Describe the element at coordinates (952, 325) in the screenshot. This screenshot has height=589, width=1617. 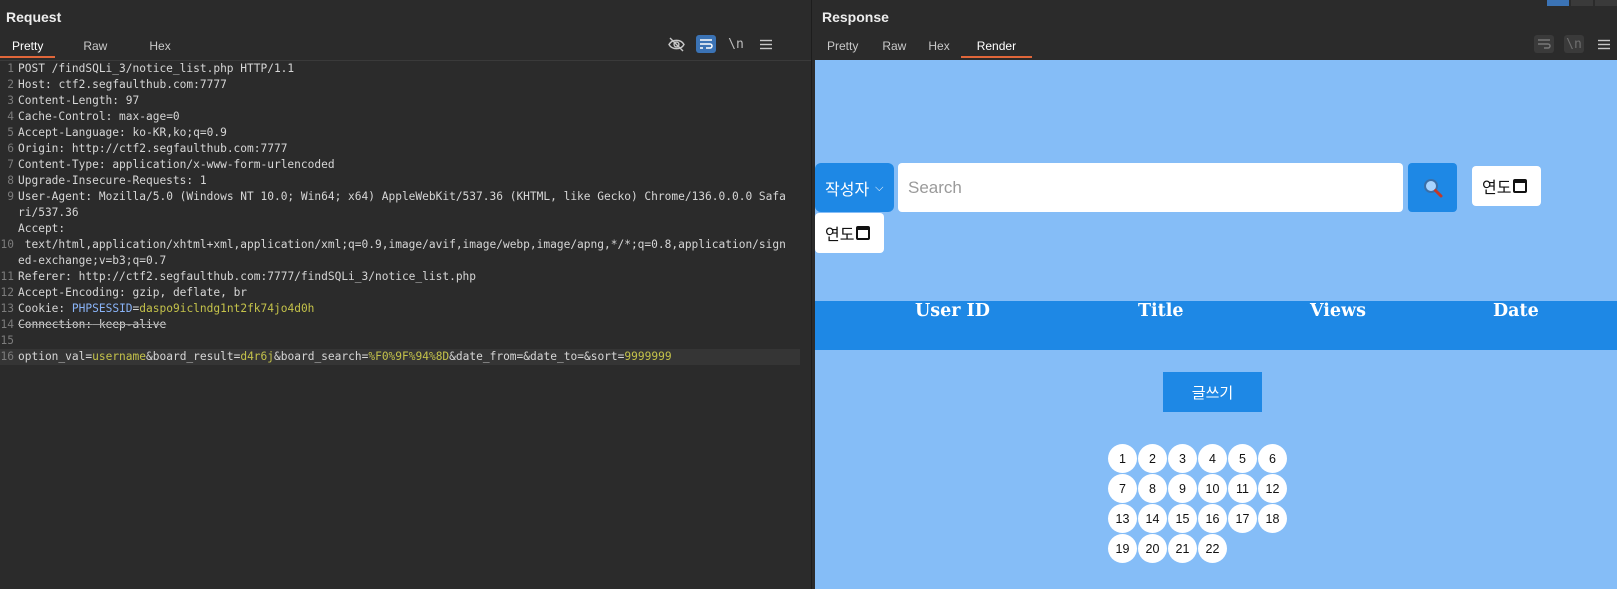
I see `column-user-id: User ID` at that location.